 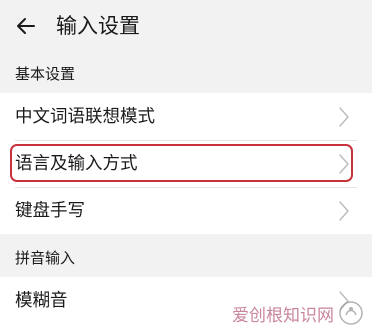 I want to click on page-title: 输入设置, so click(x=98, y=26).